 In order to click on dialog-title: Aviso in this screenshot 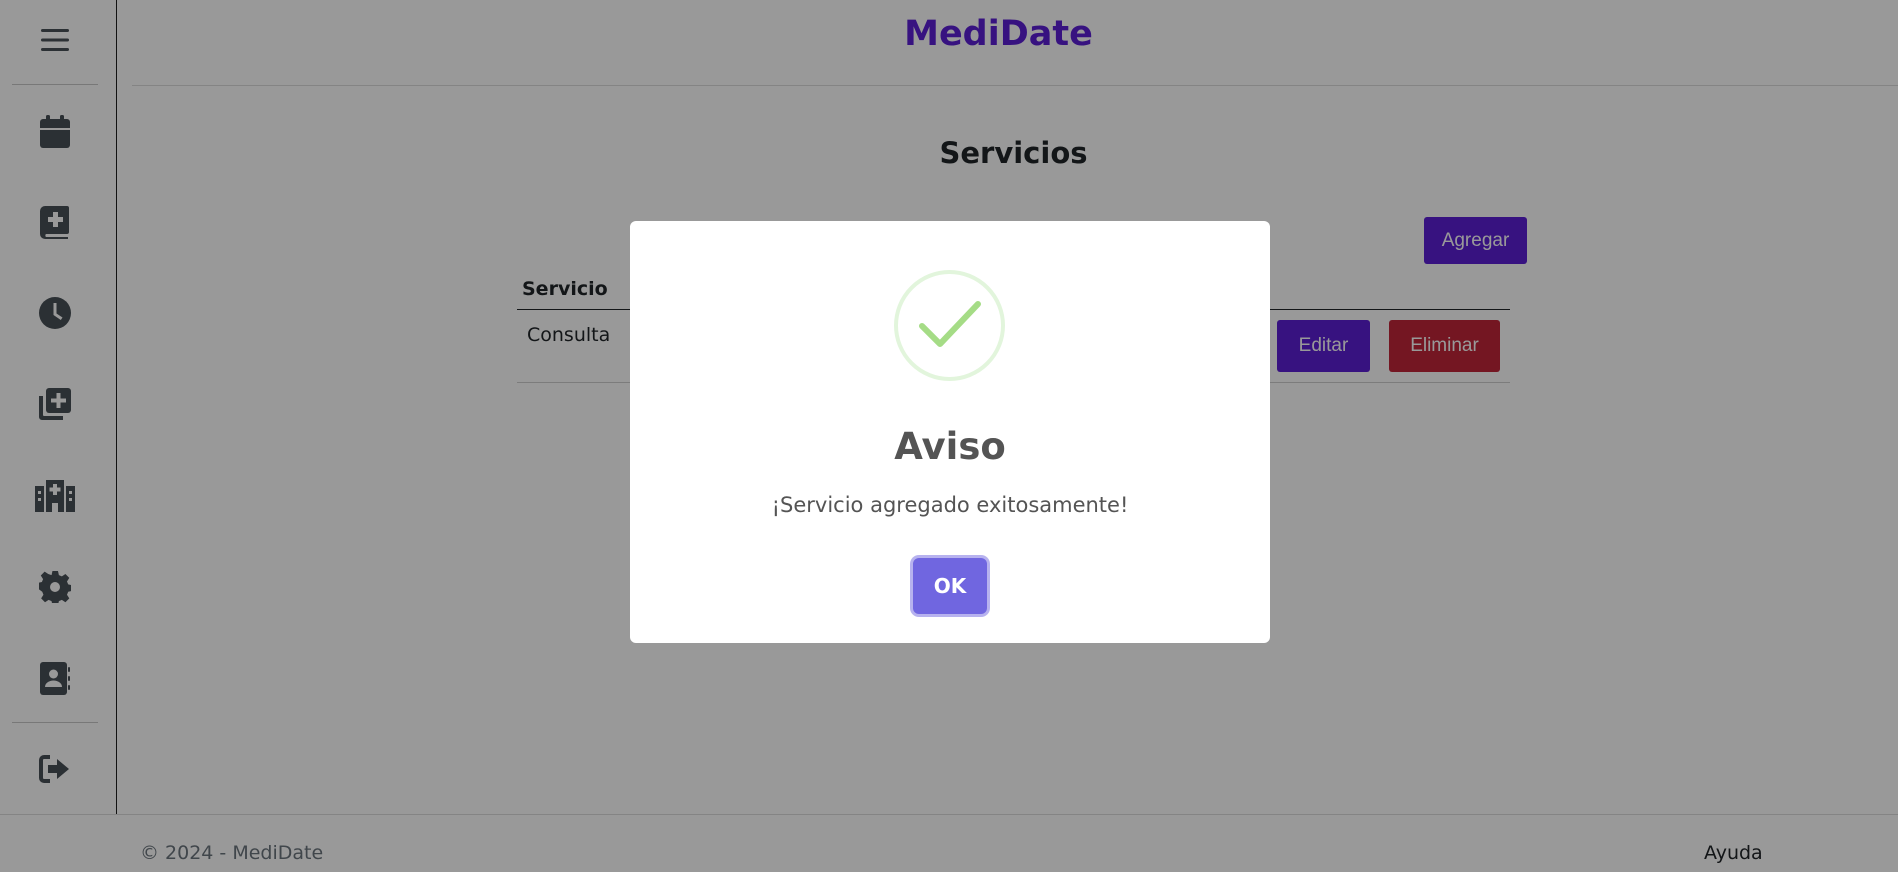, I will do `click(950, 446)`.